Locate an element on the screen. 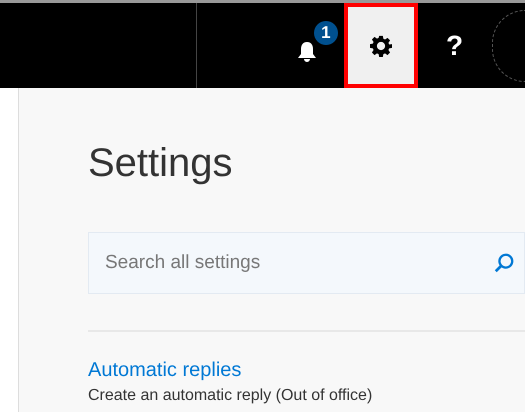 This screenshot has width=525, height=412. settings-title: Settings is located at coordinates (161, 163).